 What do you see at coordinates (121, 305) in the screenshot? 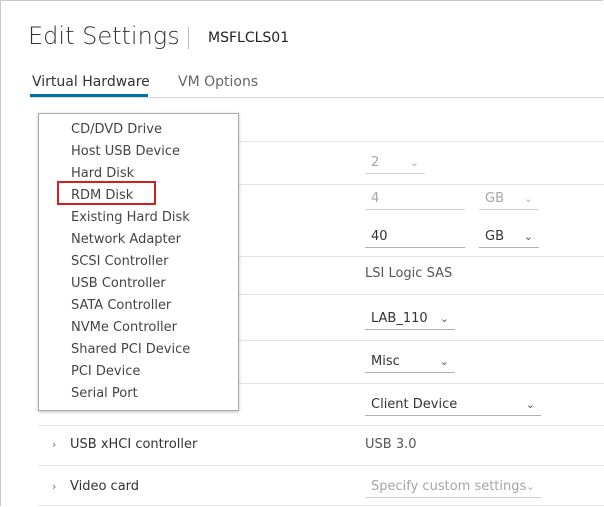
I see `menu-item-sata-controller: SATA Controller` at bounding box center [121, 305].